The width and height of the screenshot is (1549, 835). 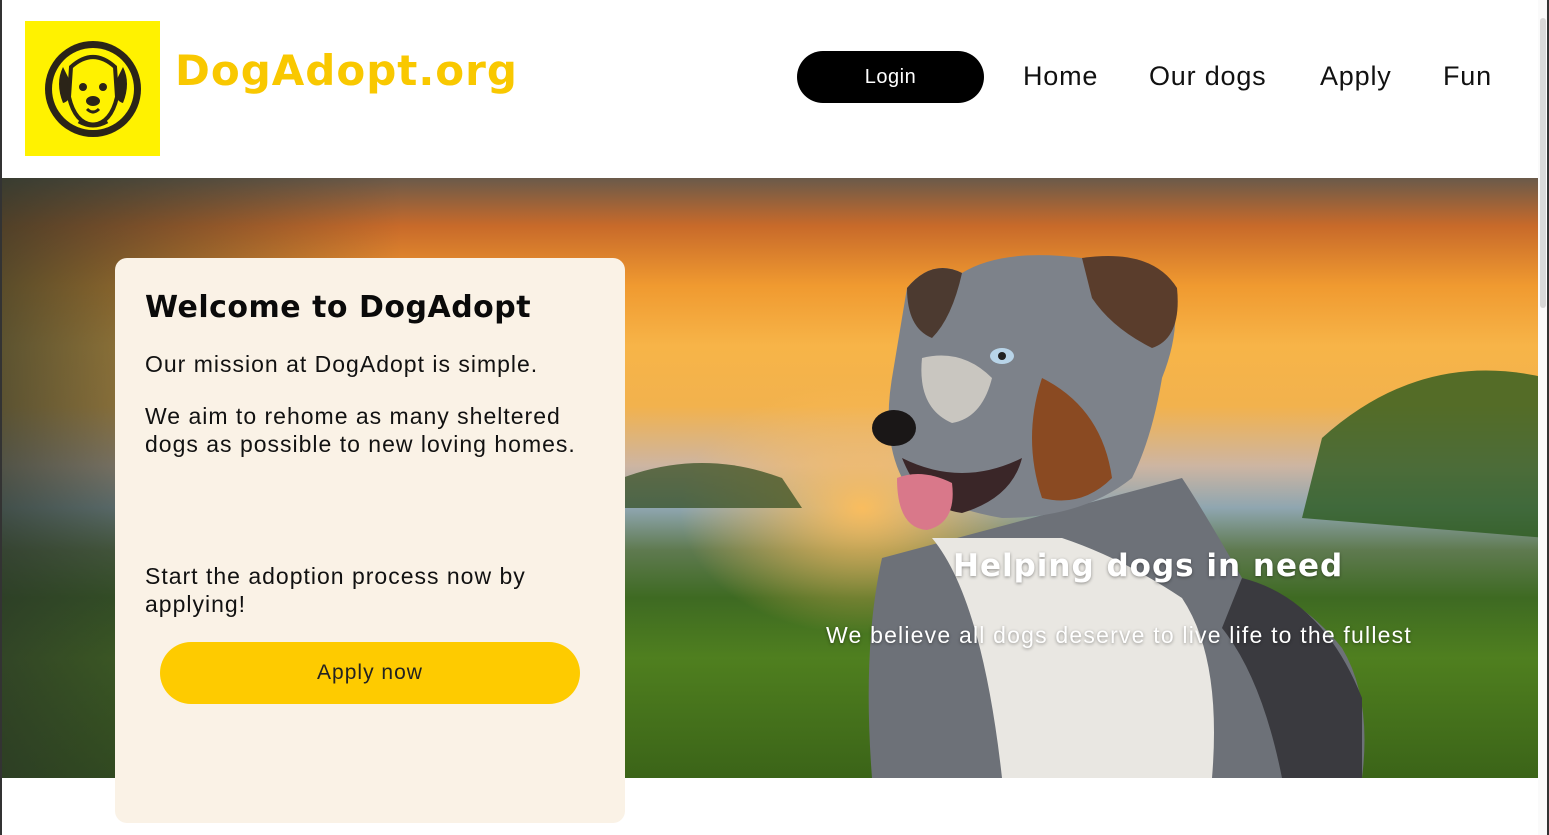 I want to click on nav-link-home: Home, so click(x=1060, y=76).